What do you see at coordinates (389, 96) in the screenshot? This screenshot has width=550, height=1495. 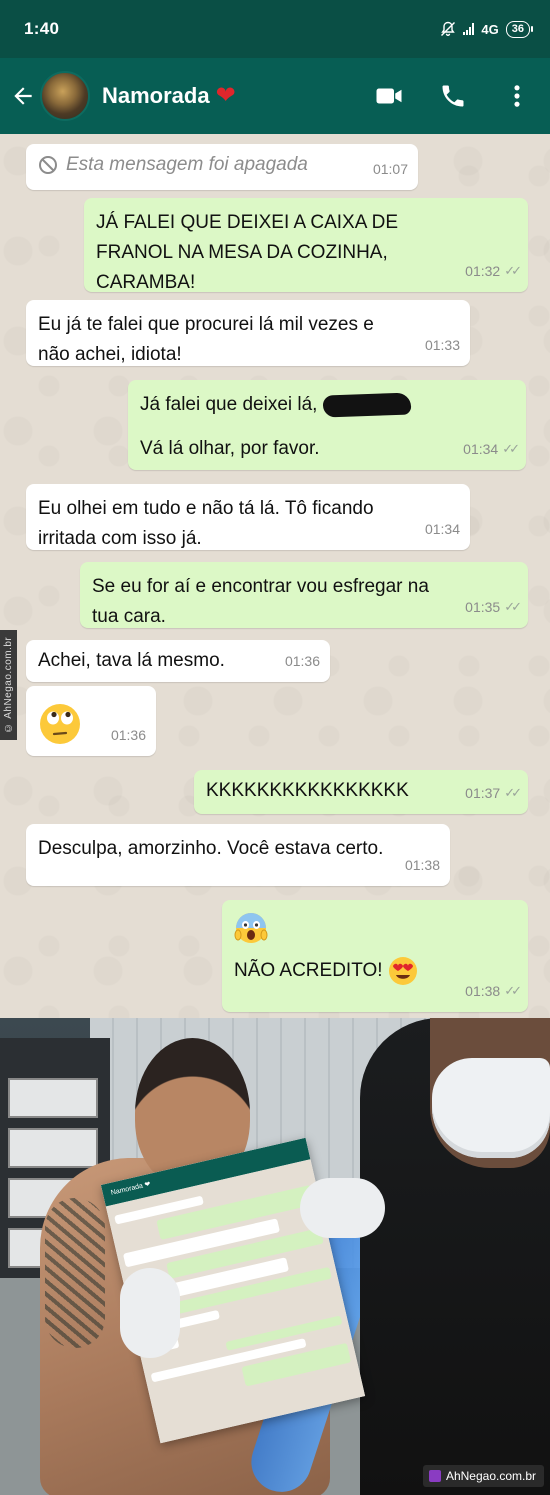 I see `video-call-icon` at bounding box center [389, 96].